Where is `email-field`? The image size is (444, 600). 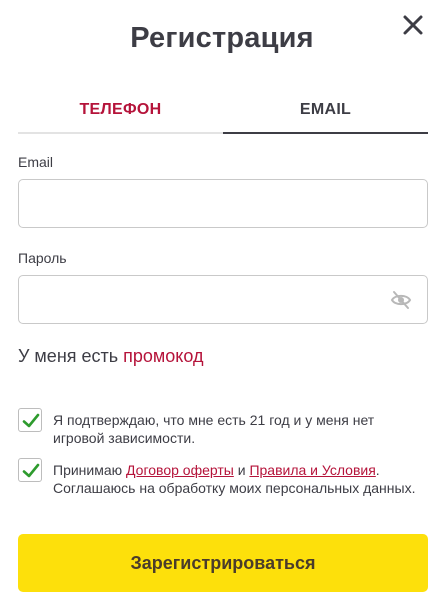
email-field is located at coordinates (223, 203).